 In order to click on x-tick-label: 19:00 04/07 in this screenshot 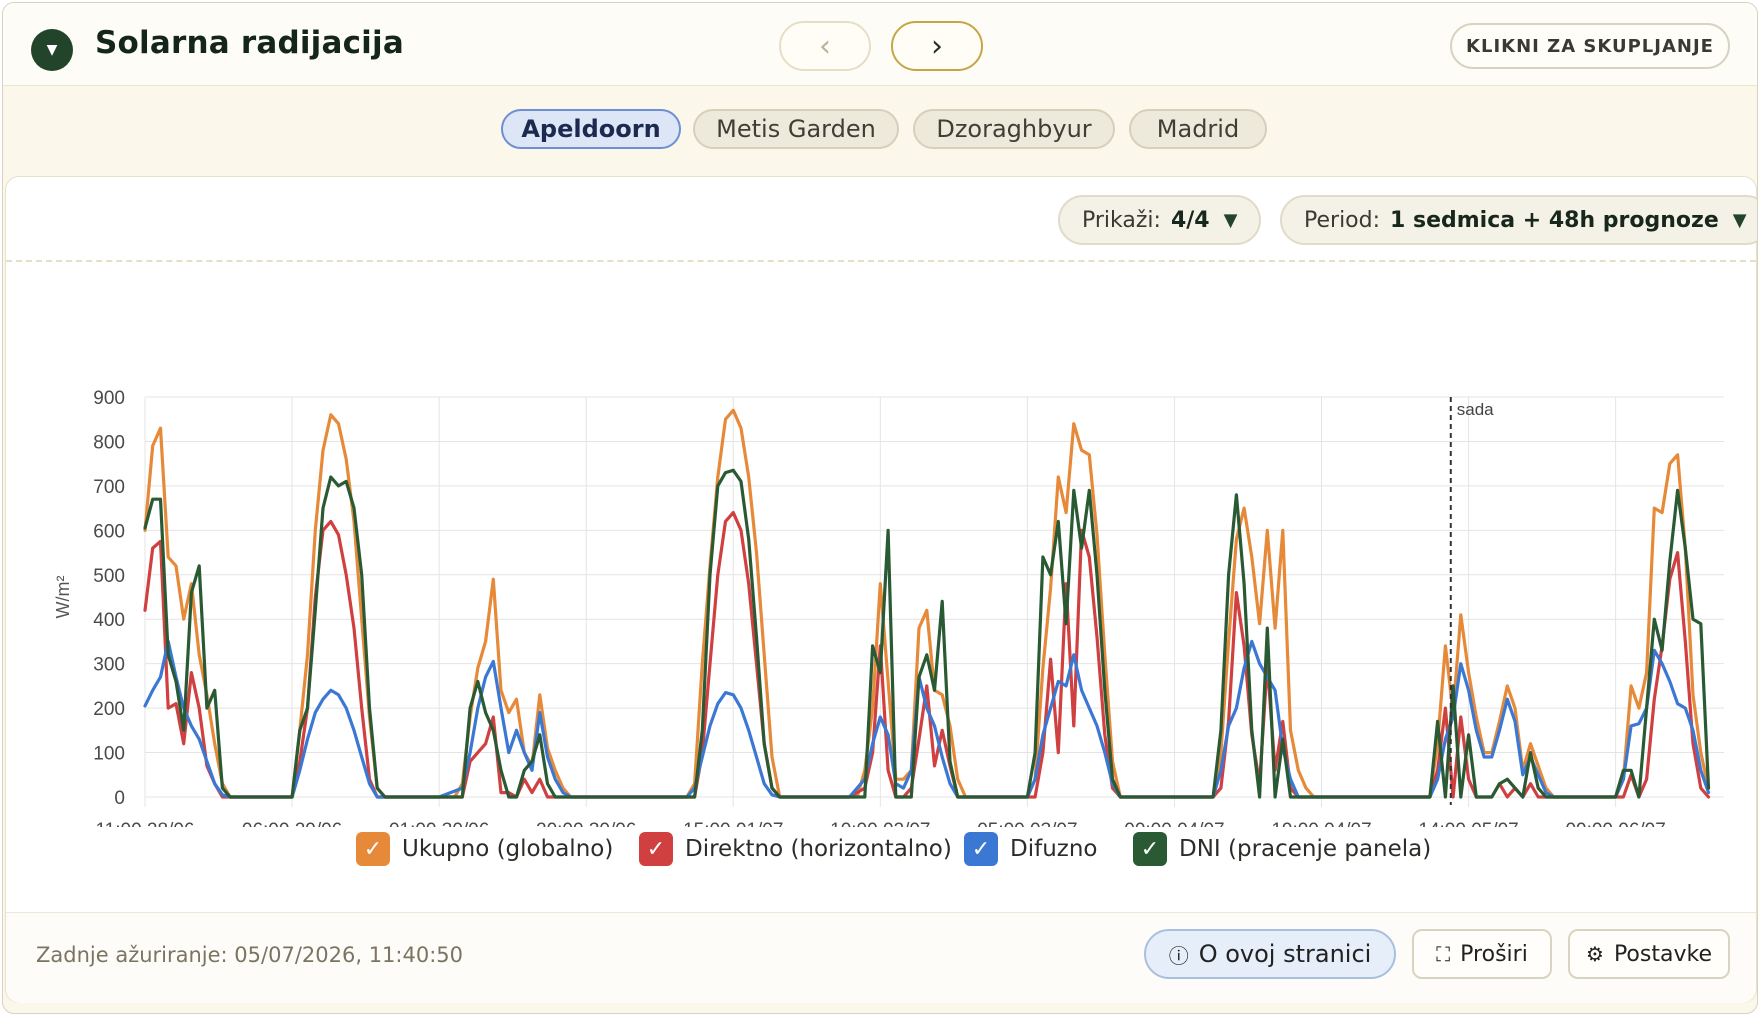, I will do `click(1321, 823)`.